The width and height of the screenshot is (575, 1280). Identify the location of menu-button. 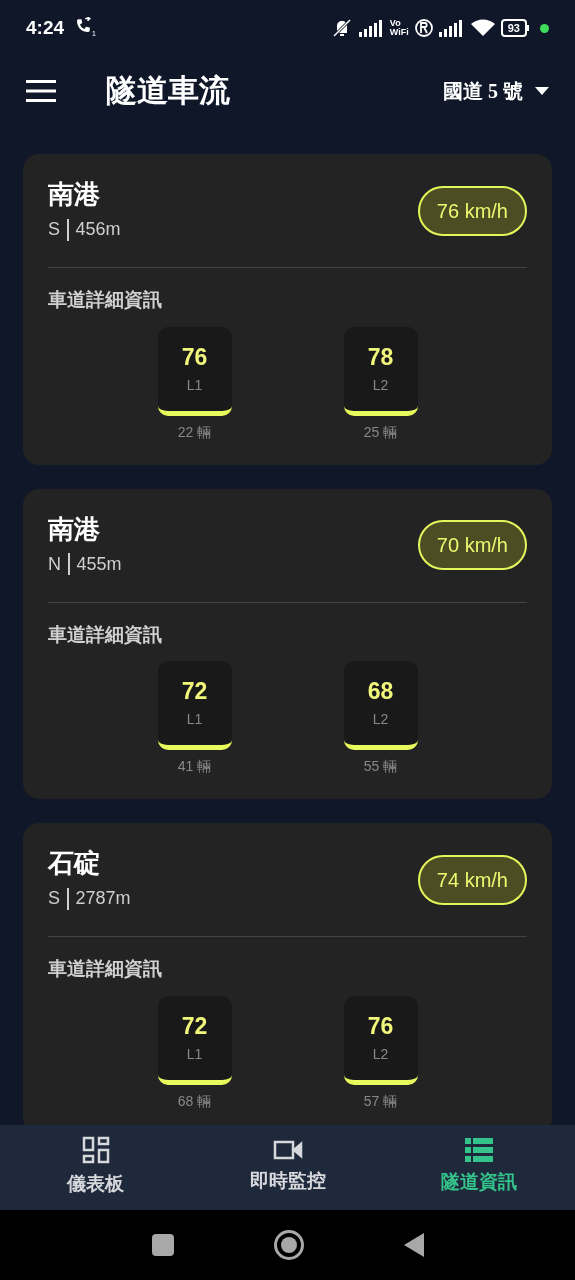
(41, 91).